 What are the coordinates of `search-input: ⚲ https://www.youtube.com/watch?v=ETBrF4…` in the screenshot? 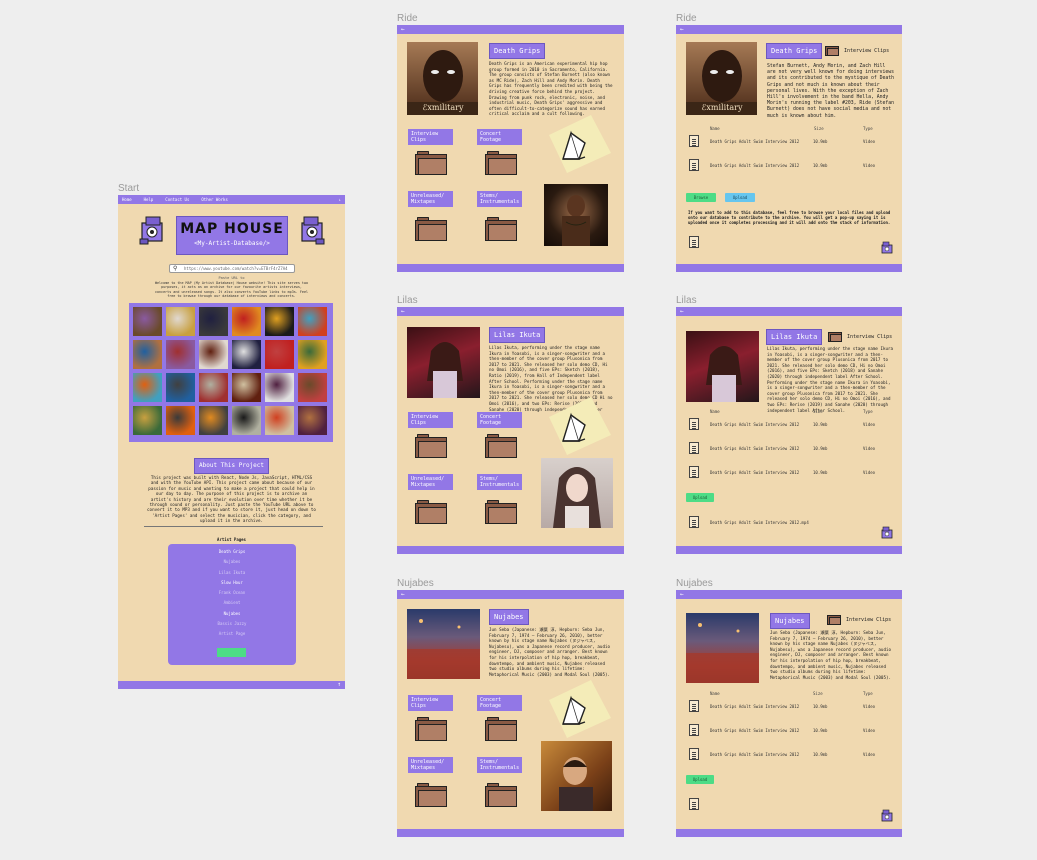 It's located at (232, 268).